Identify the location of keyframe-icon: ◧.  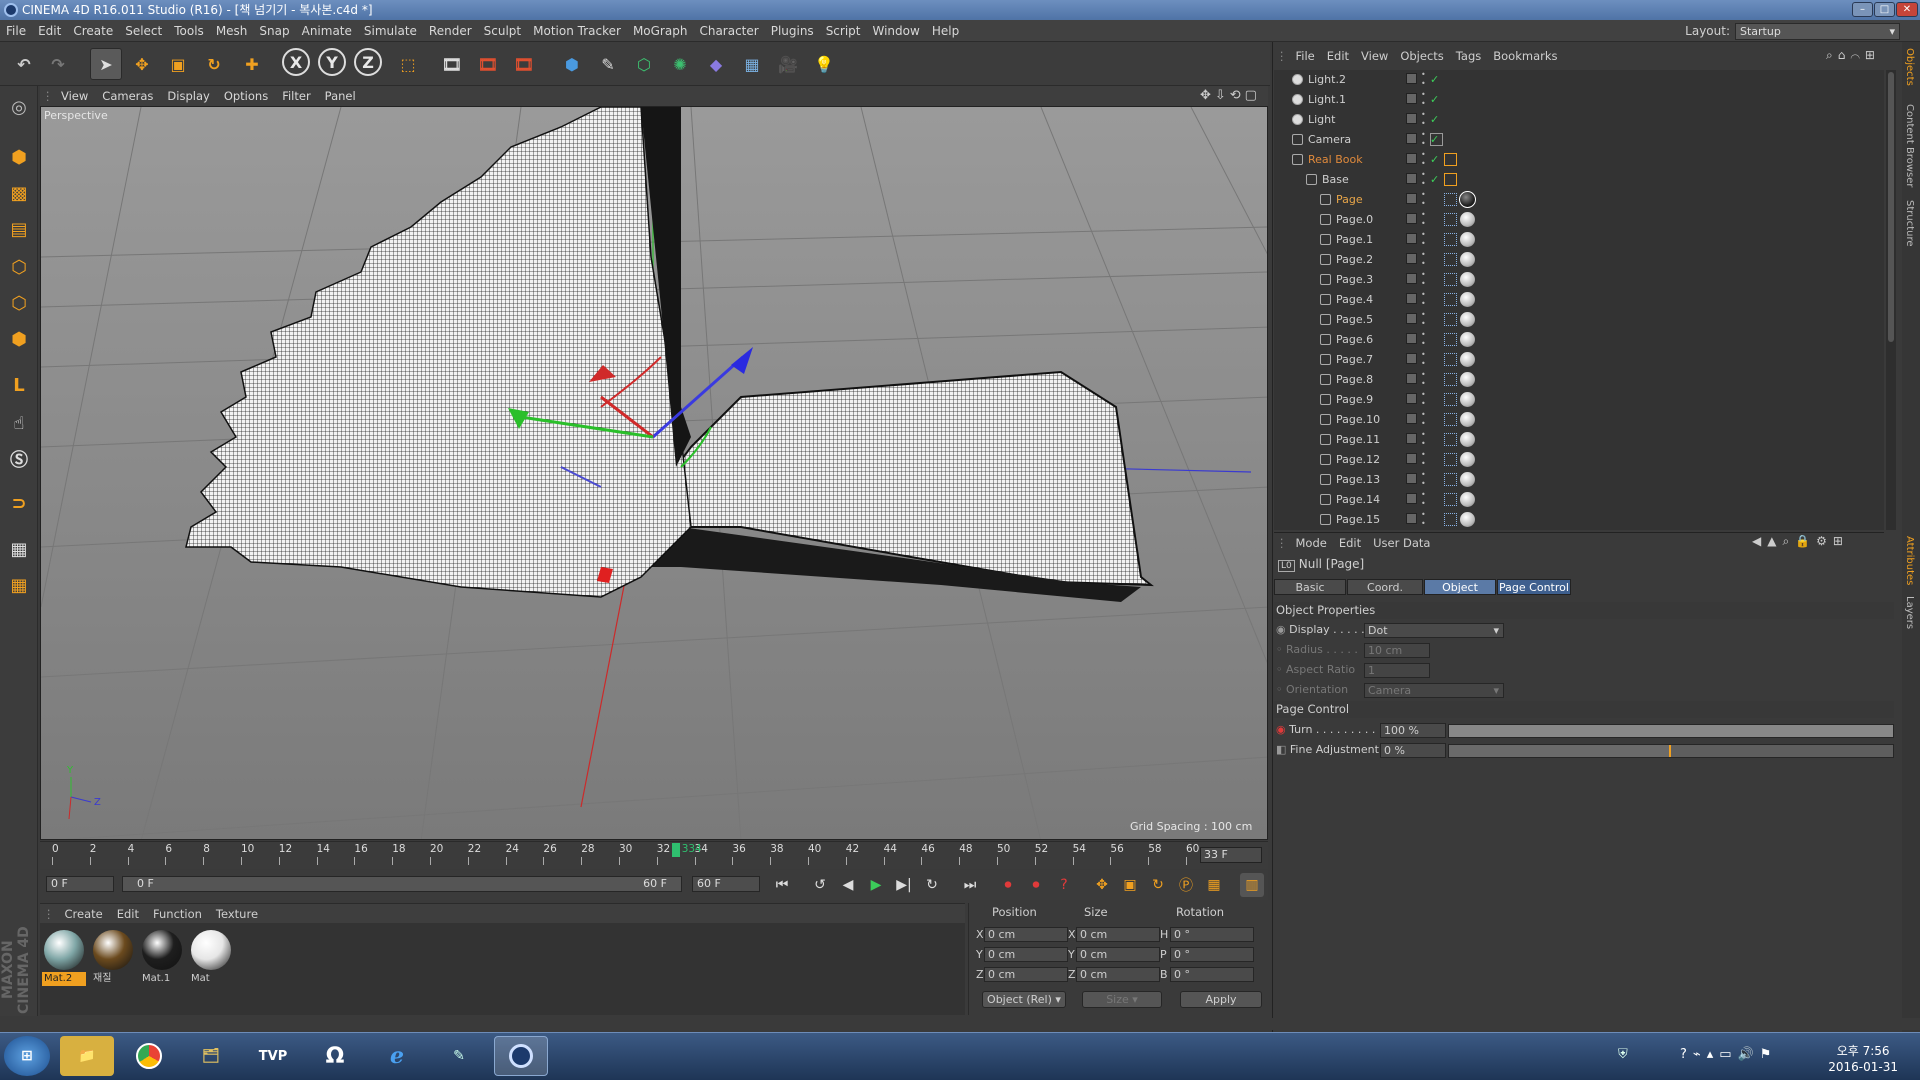
(1281, 749).